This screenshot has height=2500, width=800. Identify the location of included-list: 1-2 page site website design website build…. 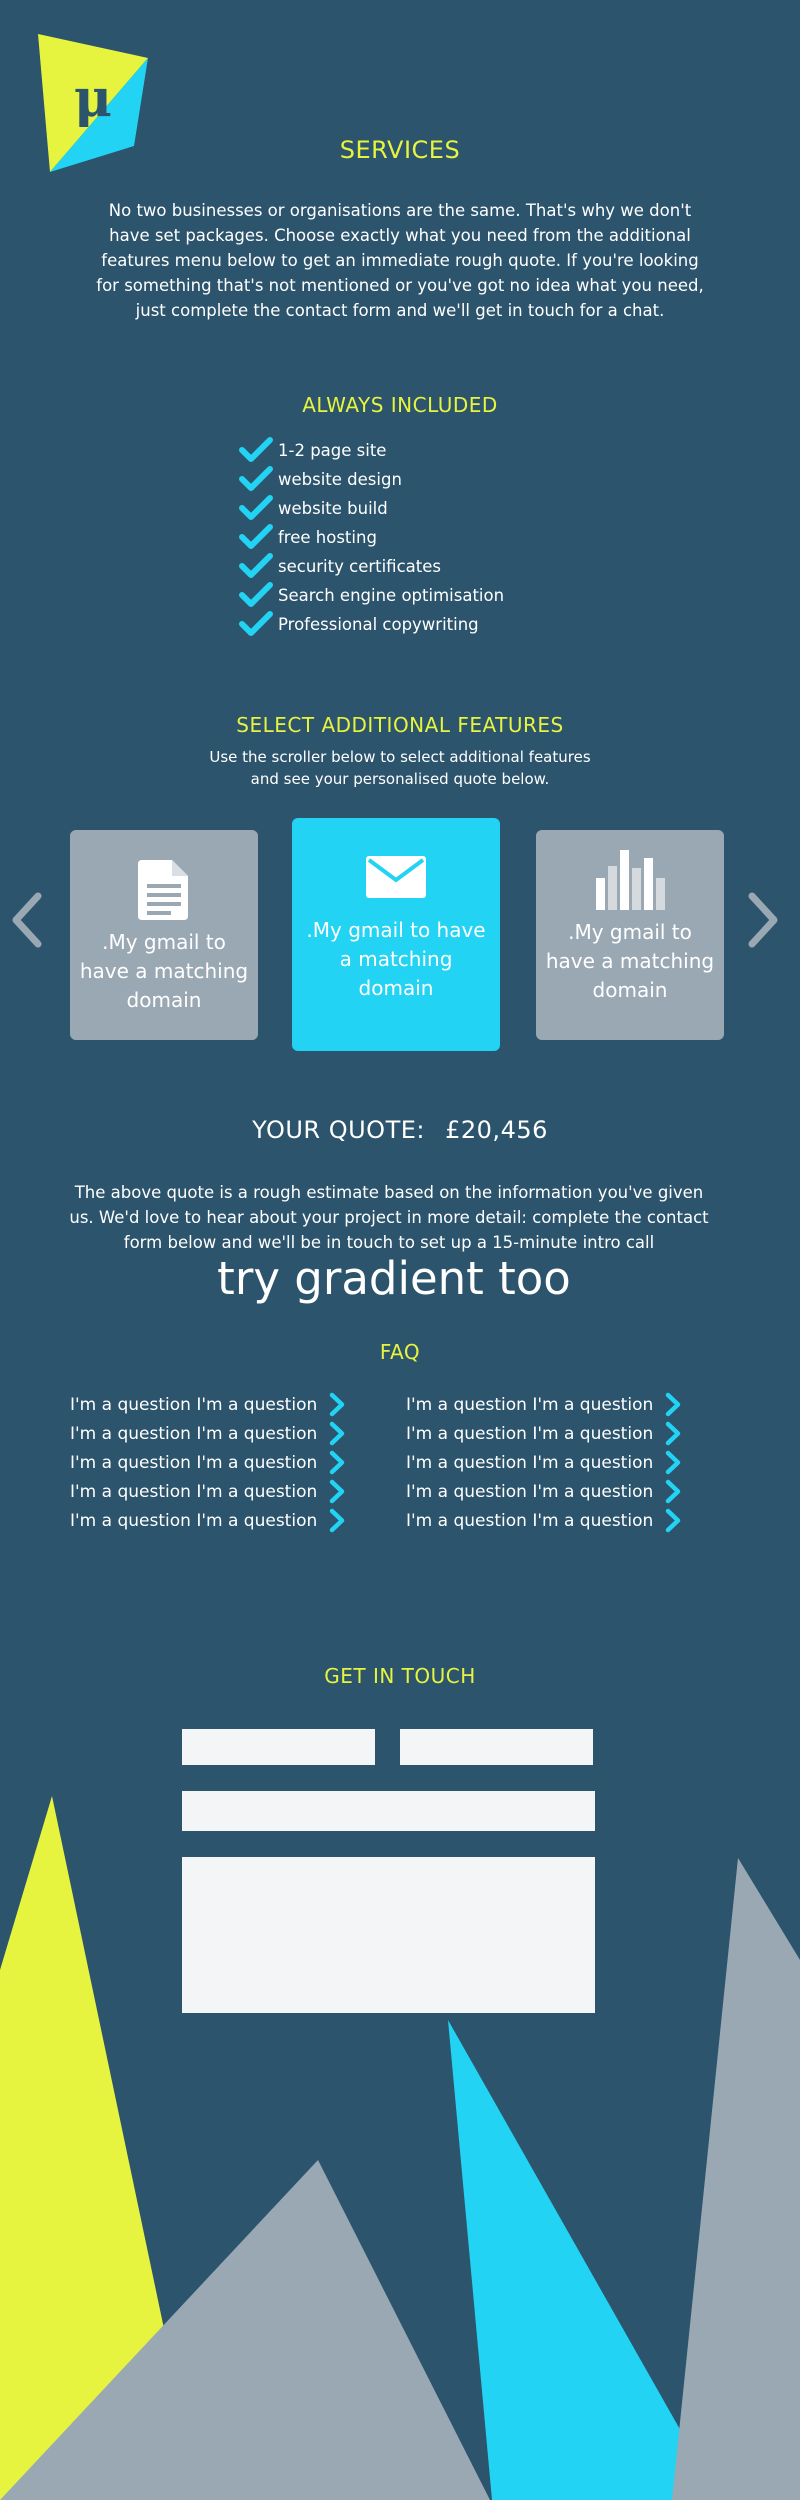
(418, 537).